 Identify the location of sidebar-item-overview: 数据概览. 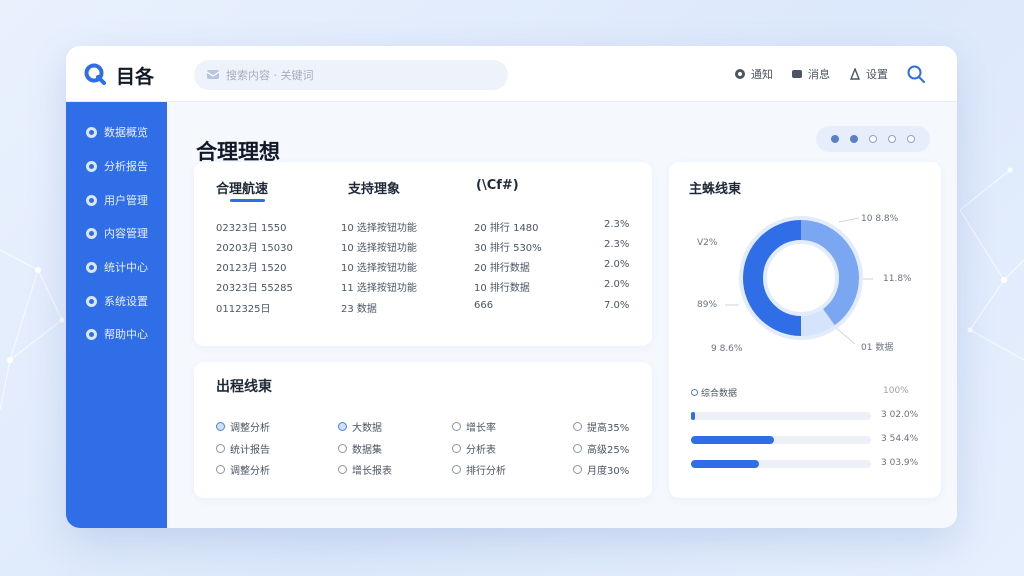
(117, 132).